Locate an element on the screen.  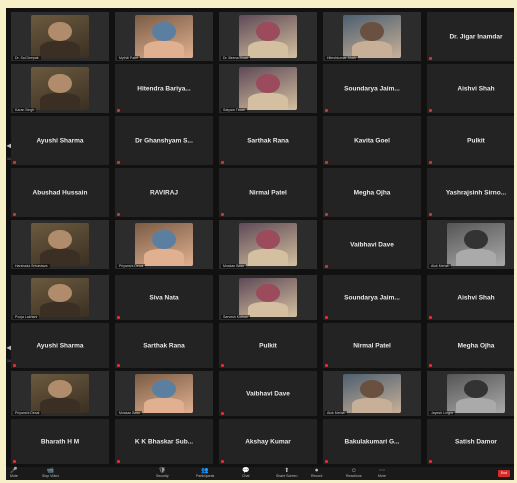
participant-name: Satish Damor is located at coordinates (476, 441).